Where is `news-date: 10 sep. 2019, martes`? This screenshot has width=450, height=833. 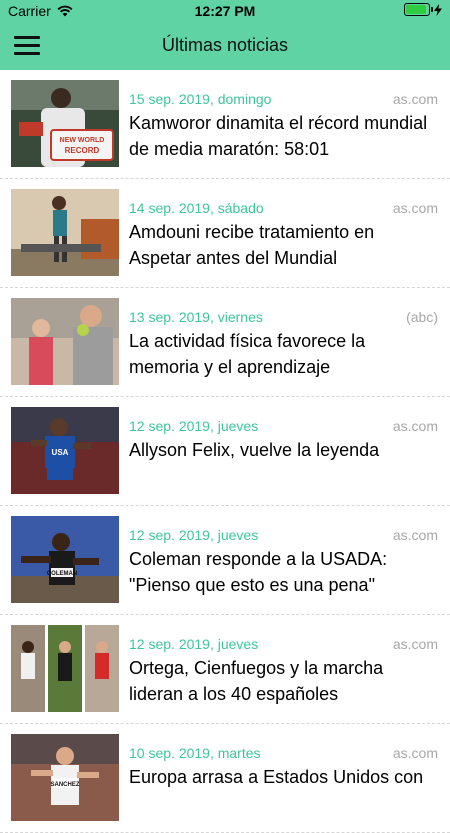 news-date: 10 sep. 2019, martes is located at coordinates (195, 753).